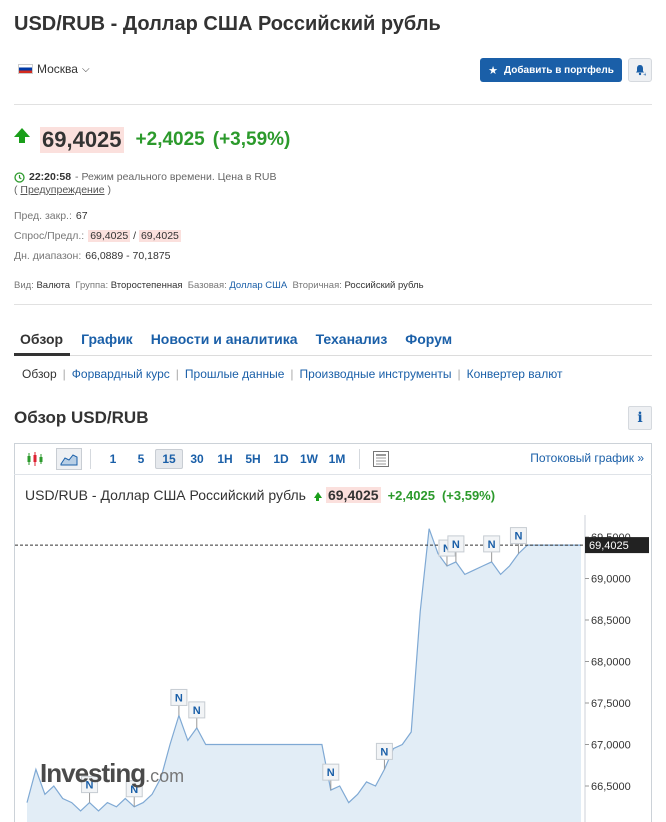  What do you see at coordinates (48, 256) in the screenshot?
I see `day-range-label: Дн. диапазон:` at bounding box center [48, 256].